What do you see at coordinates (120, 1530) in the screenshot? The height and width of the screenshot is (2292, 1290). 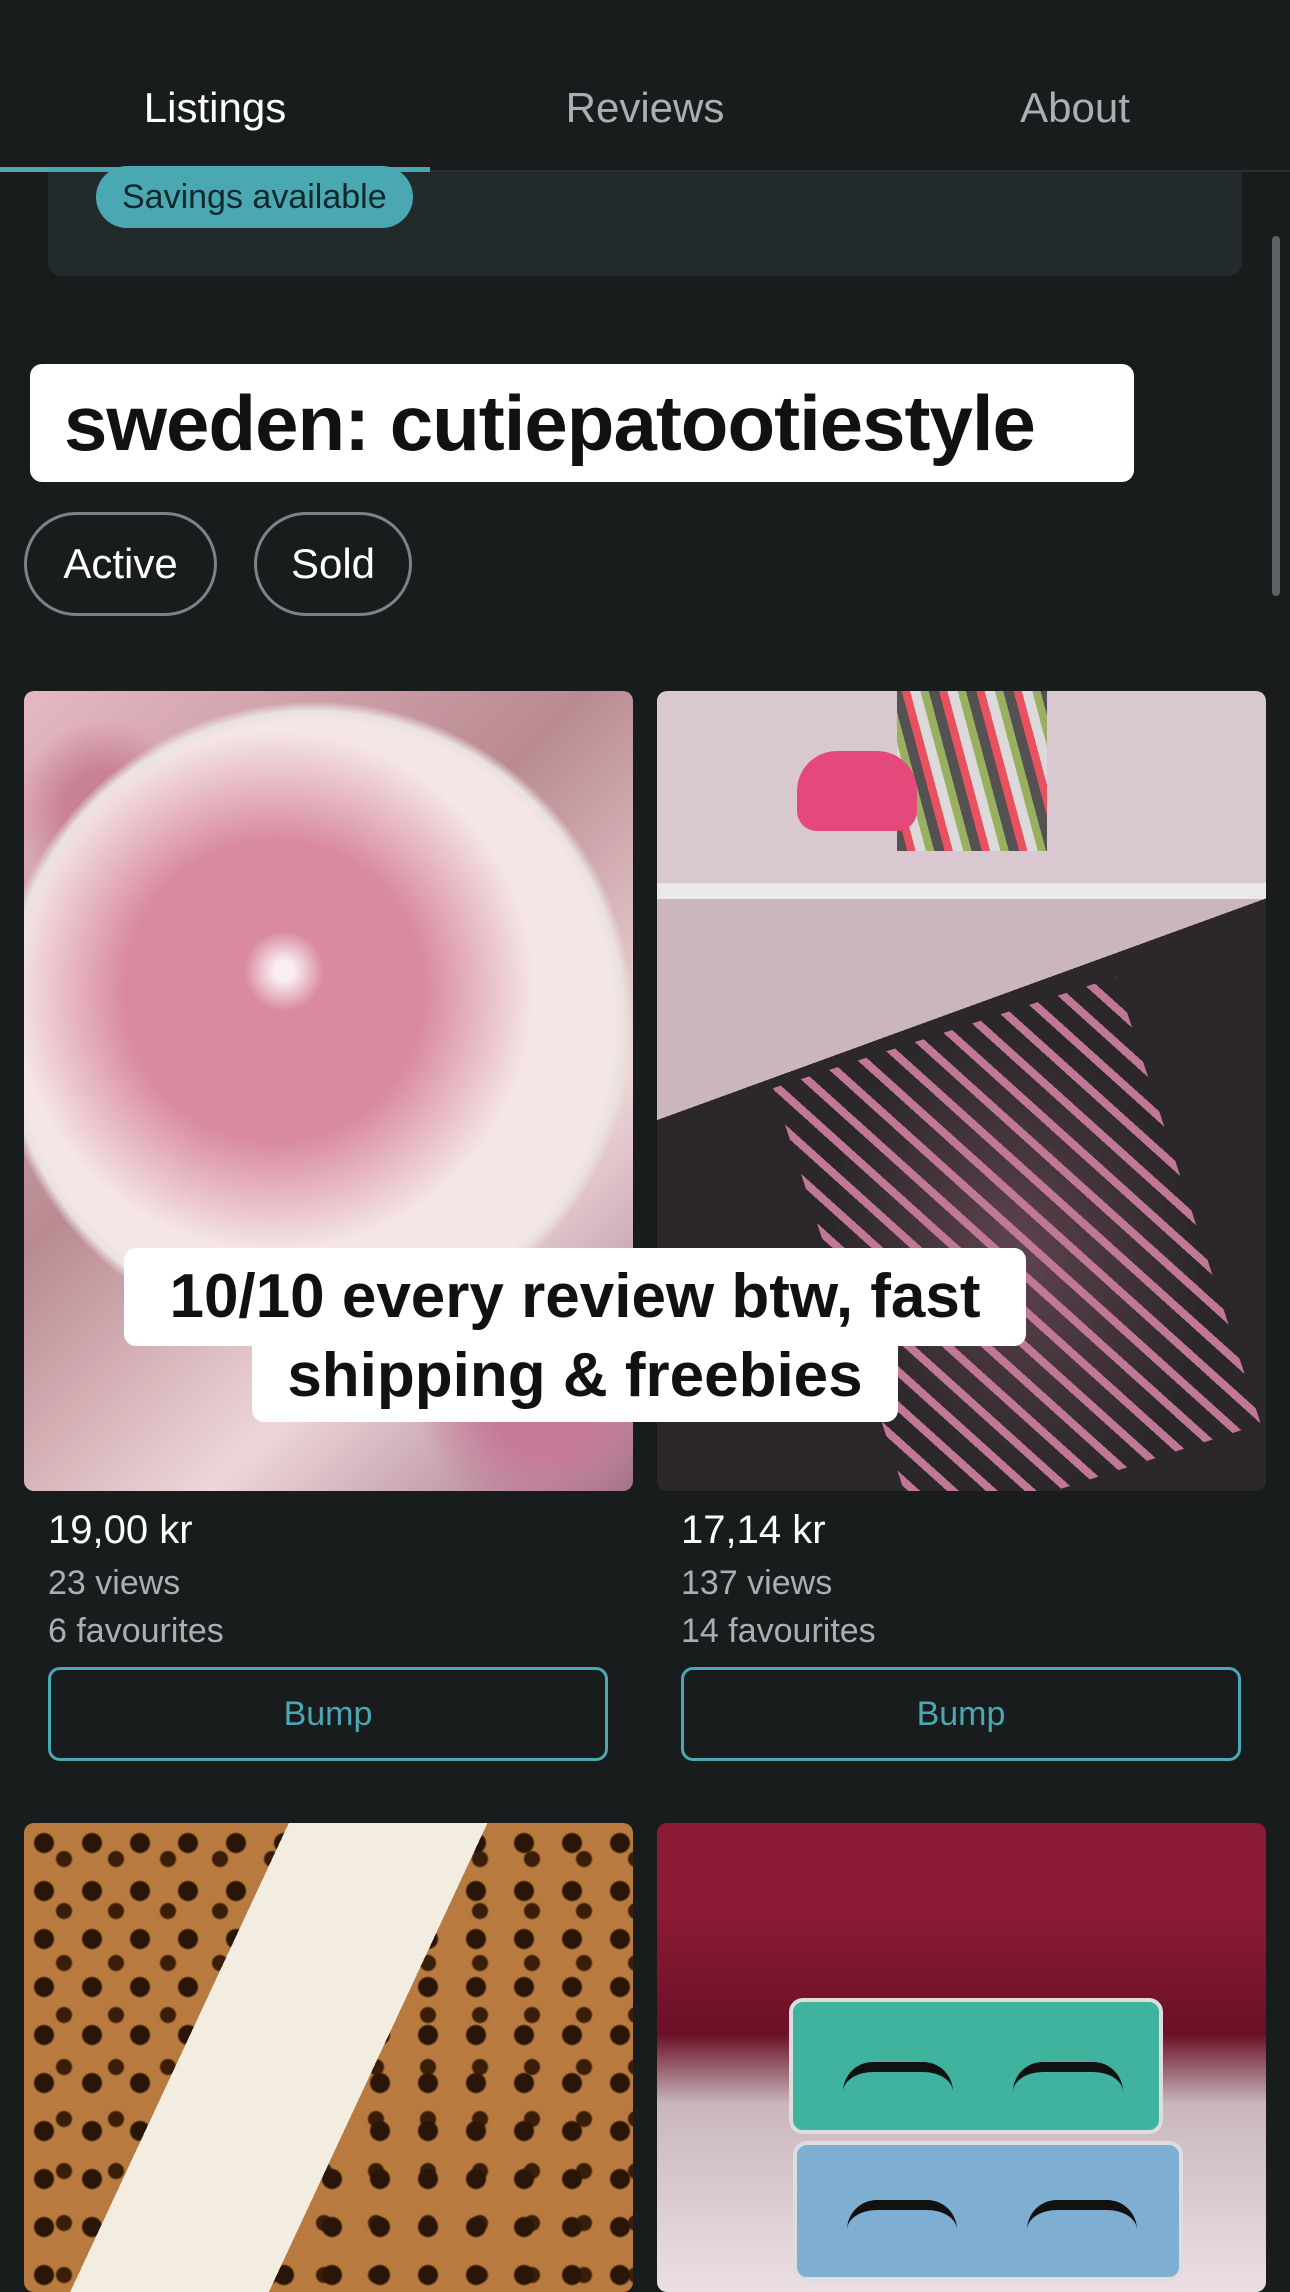 I see `listing-price: 19,00 kr` at bounding box center [120, 1530].